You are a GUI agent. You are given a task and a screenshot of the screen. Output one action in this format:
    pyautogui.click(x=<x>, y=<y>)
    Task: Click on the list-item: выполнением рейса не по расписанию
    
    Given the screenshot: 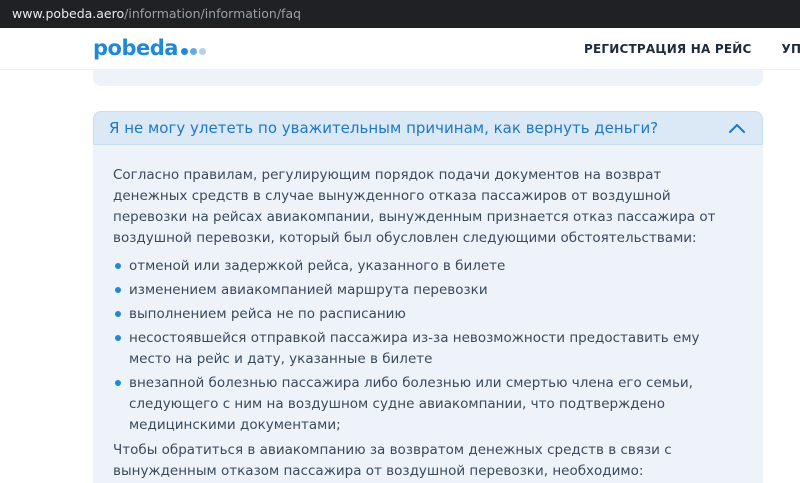 What is the action you would take?
    pyautogui.click(x=419, y=314)
    